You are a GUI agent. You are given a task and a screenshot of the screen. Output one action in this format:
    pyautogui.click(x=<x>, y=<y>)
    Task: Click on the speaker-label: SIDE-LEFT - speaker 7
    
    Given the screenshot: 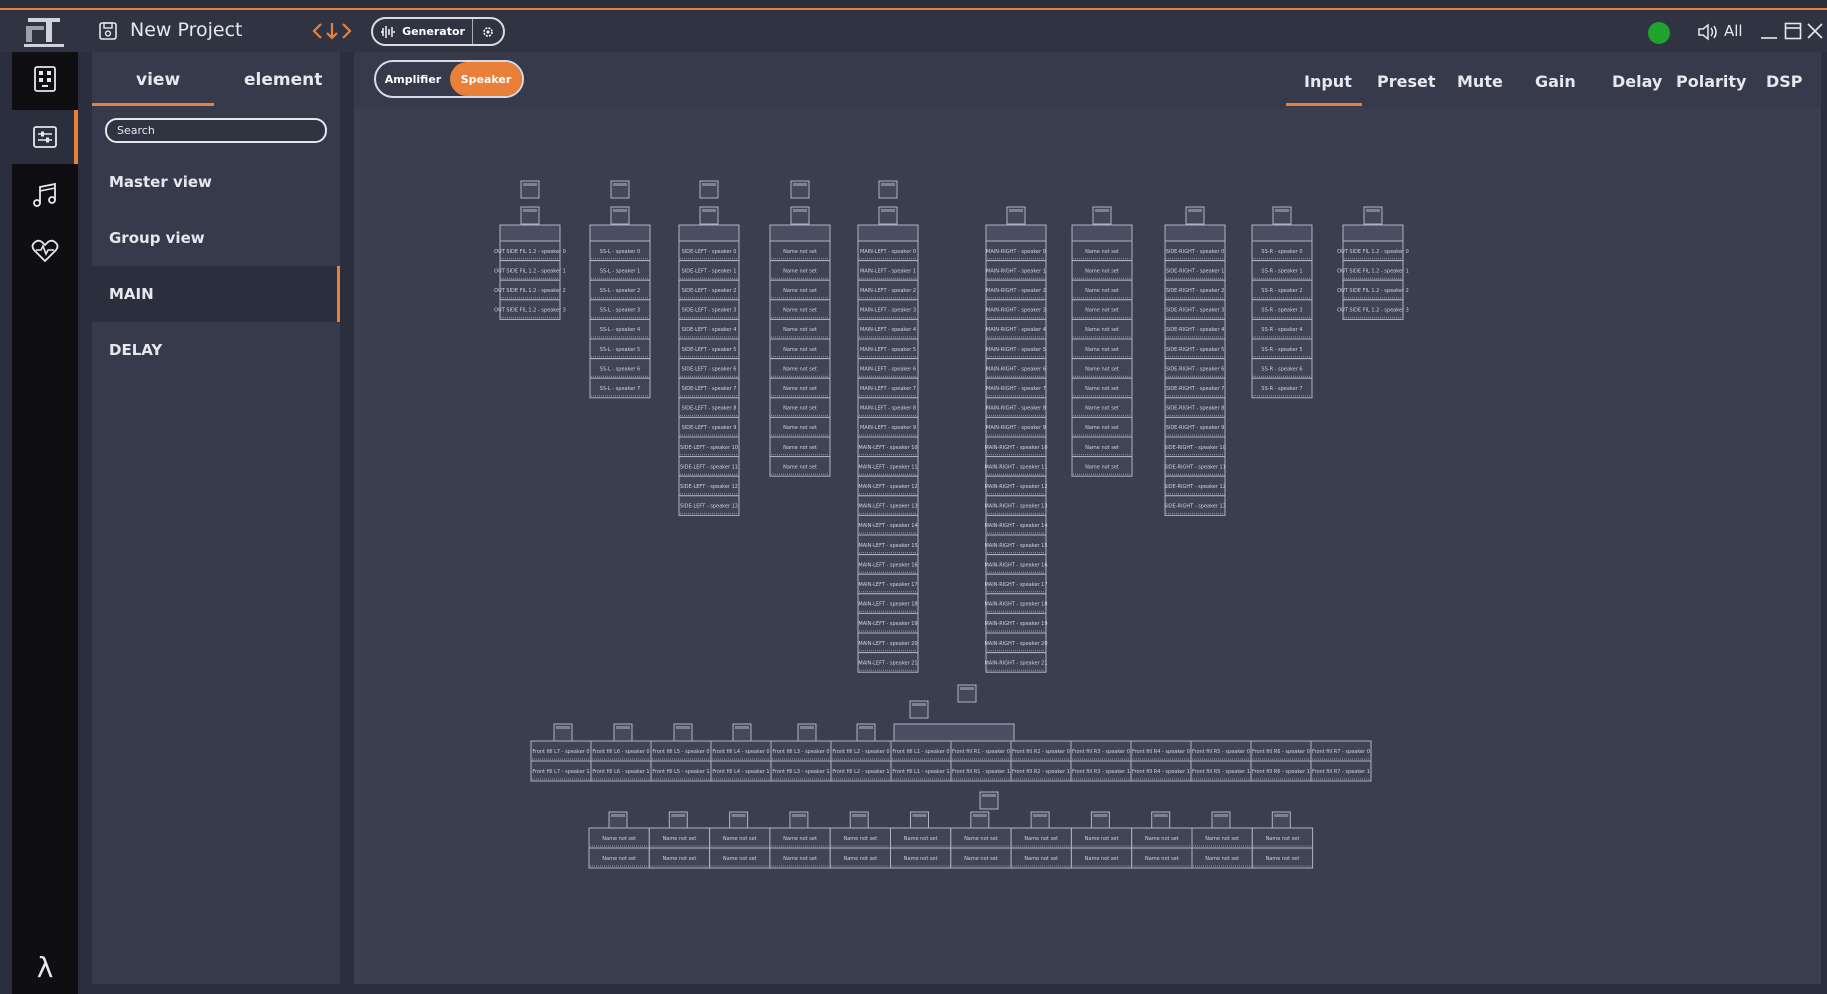 What is the action you would take?
    pyautogui.click(x=709, y=389)
    